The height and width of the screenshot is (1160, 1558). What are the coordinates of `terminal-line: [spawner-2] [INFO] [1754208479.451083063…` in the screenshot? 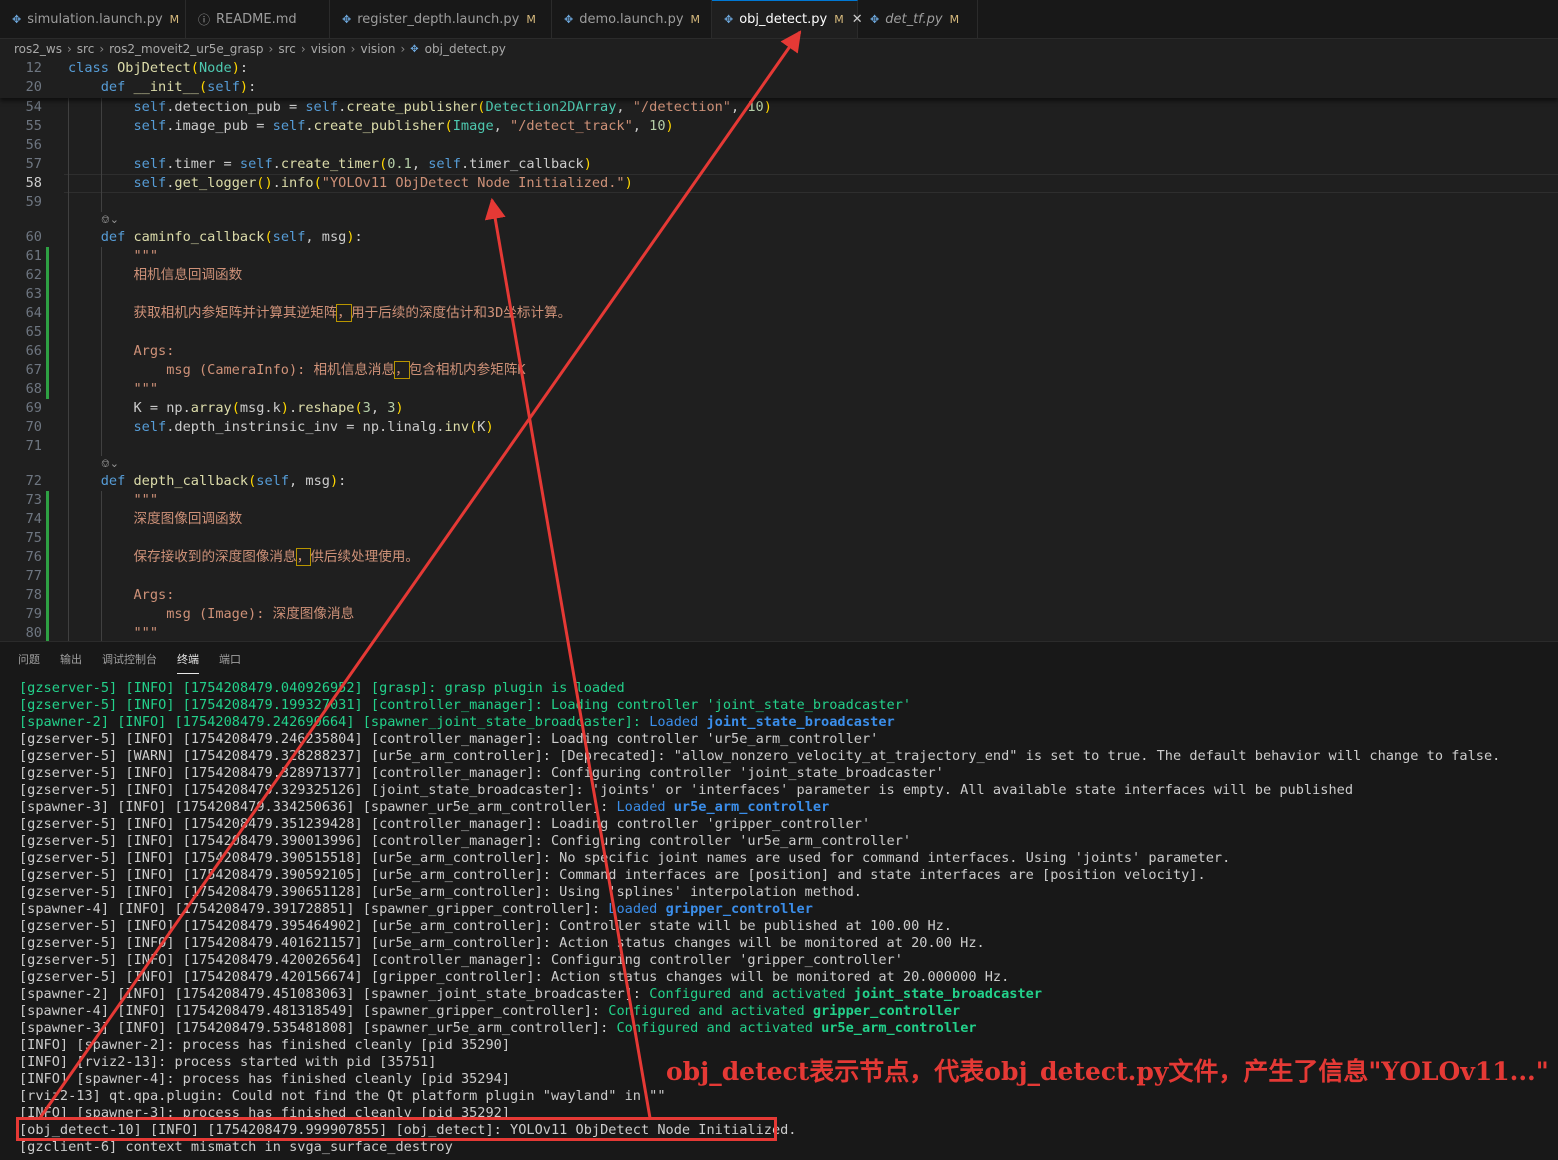 It's located at (759, 994).